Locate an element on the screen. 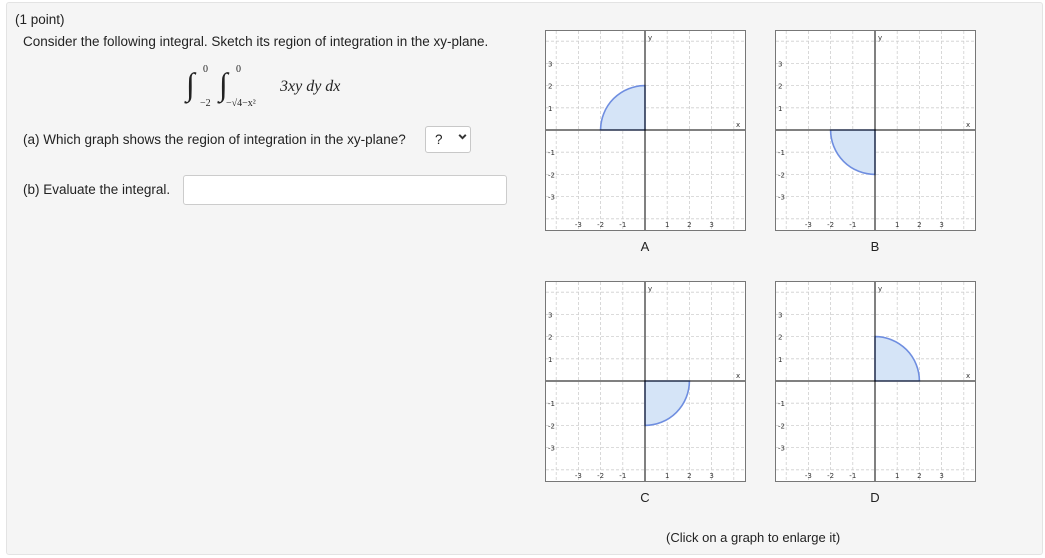 The width and height of the screenshot is (1045, 558). graph-a: -3 -2 -1 1 2 3 3 2 1 -1 -2 -3 x y is located at coordinates (645, 130).